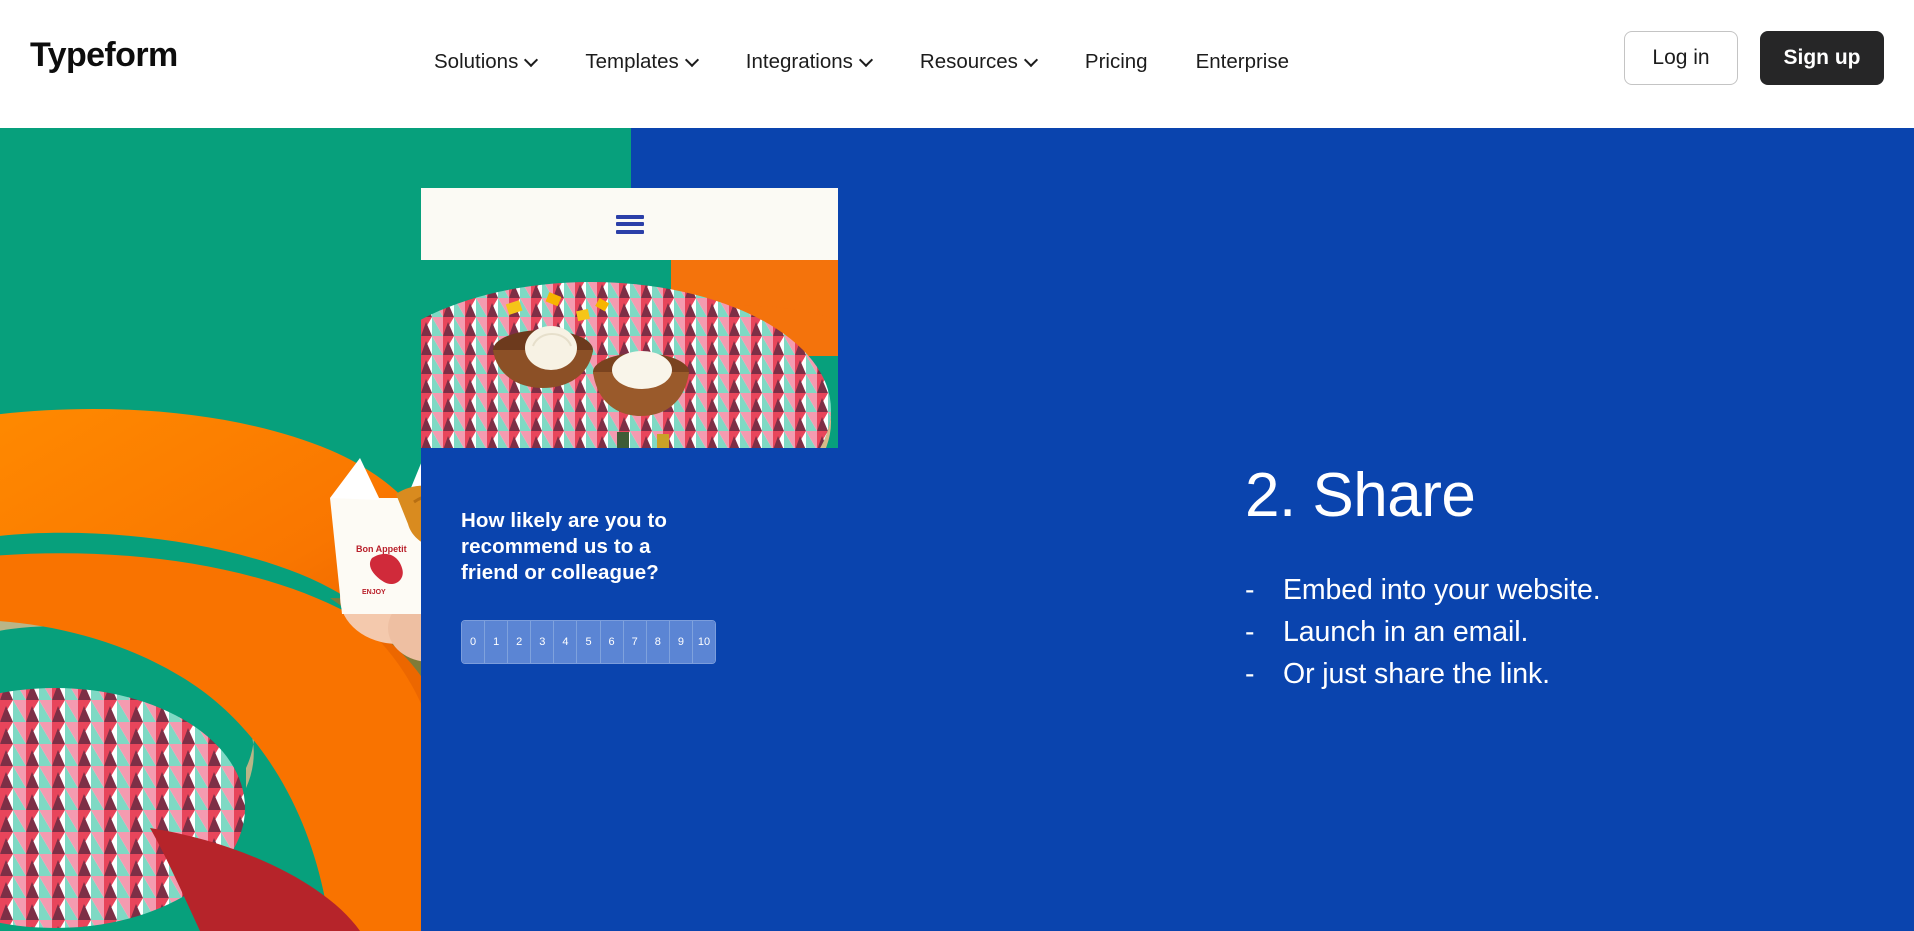  Describe the element at coordinates (1406, 631) in the screenshot. I see `list-item-label: Launch in an email.` at that location.